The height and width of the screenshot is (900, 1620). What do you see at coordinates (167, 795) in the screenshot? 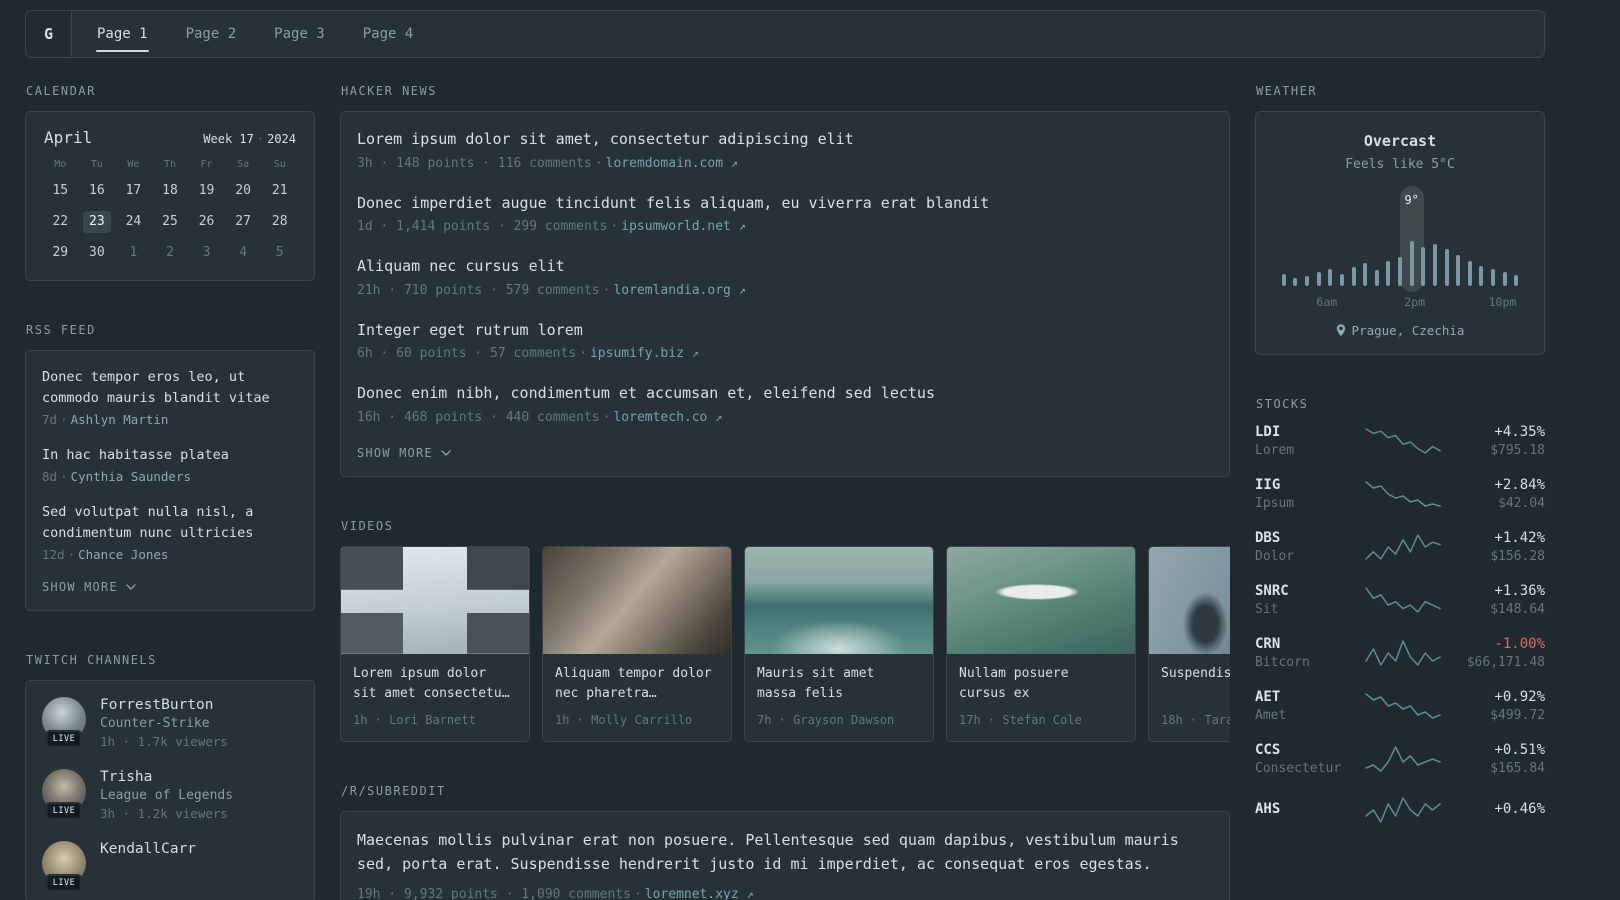
I see `twitch-channel-category: League of Legends` at bounding box center [167, 795].